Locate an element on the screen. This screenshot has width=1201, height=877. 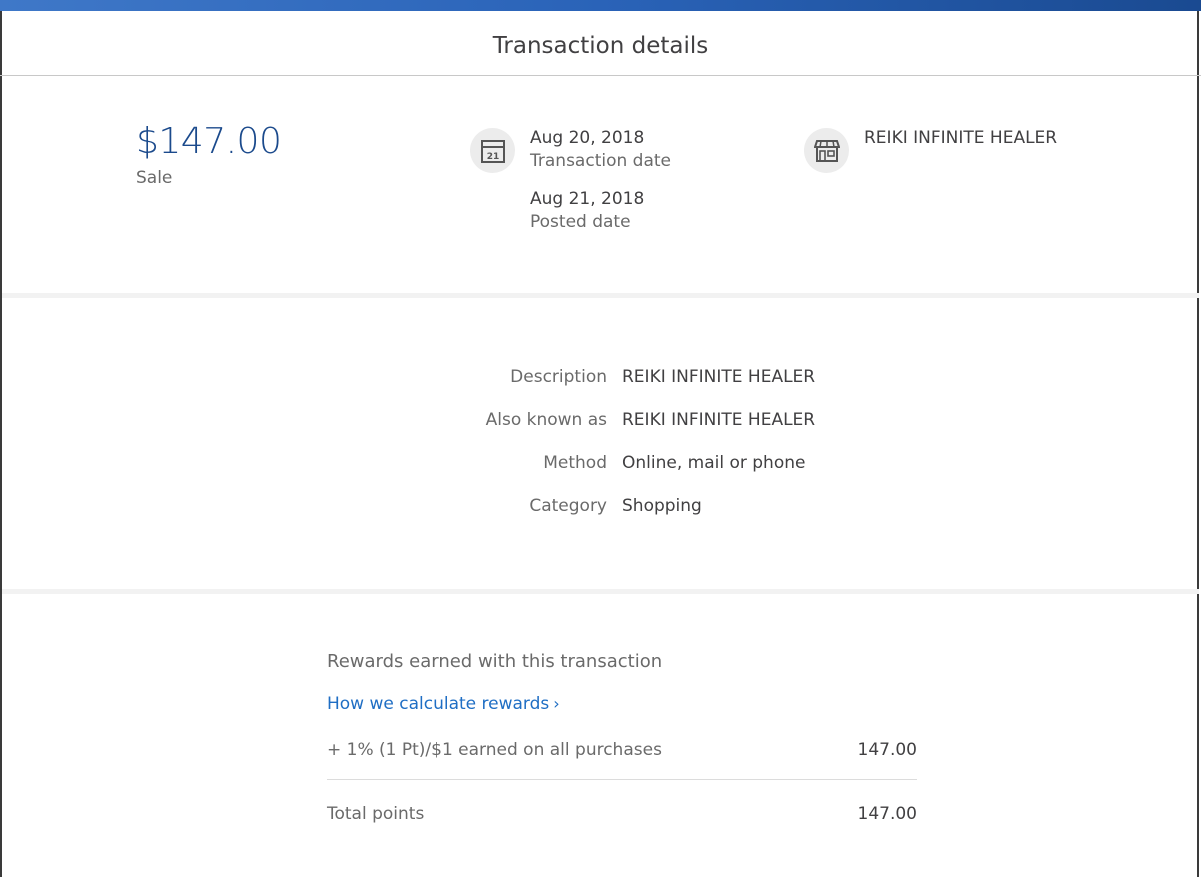
total-points-label: Total points is located at coordinates (376, 814).